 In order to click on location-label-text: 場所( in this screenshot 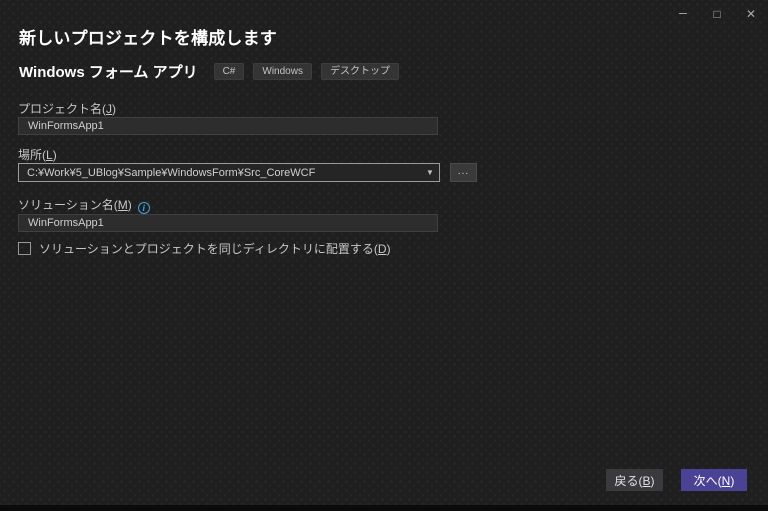, I will do `click(32, 155)`.